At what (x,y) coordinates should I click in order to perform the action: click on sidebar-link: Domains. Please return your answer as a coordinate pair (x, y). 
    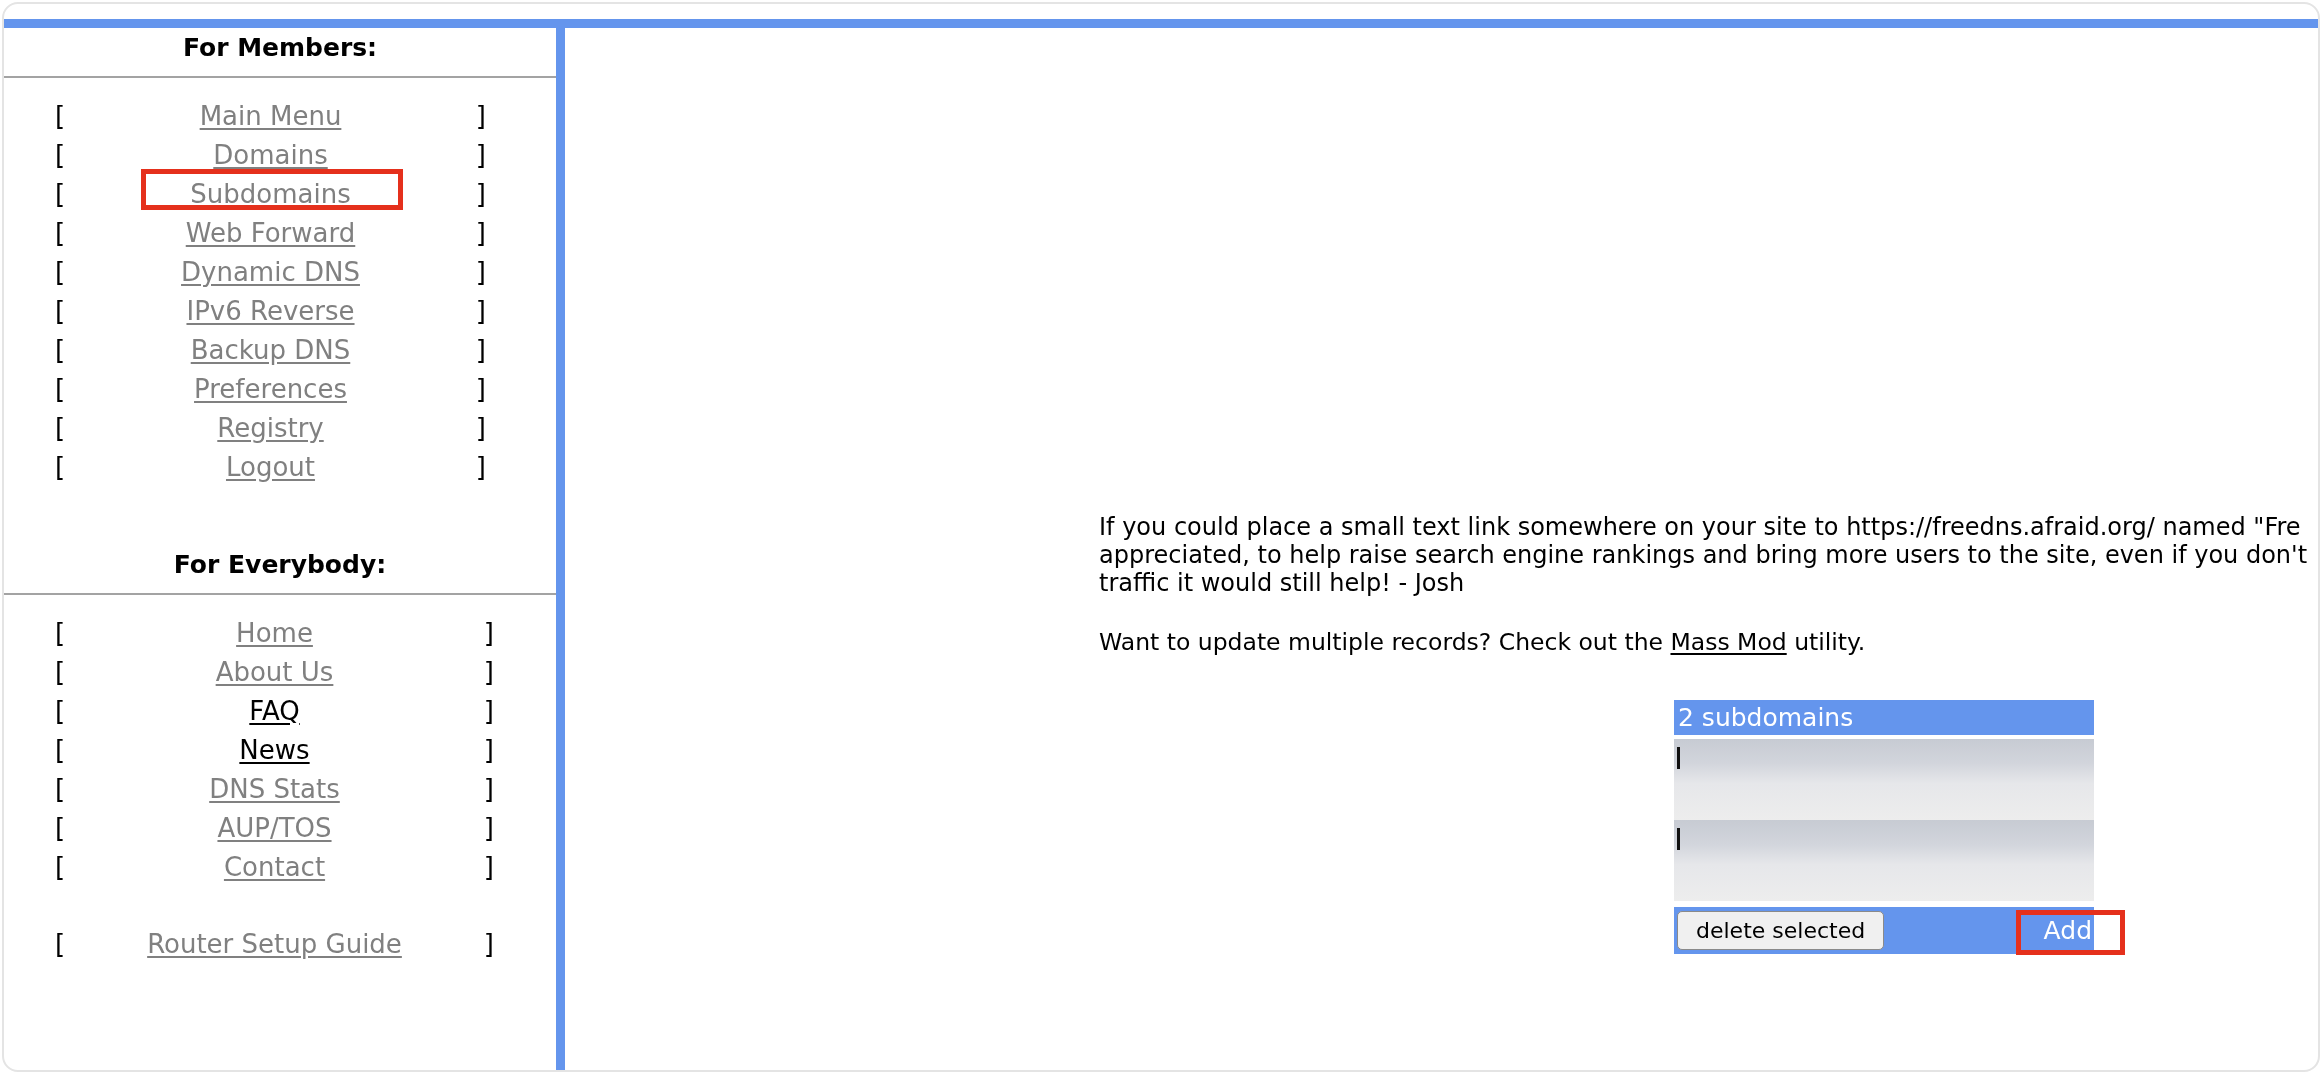
    Looking at the image, I should click on (270, 154).